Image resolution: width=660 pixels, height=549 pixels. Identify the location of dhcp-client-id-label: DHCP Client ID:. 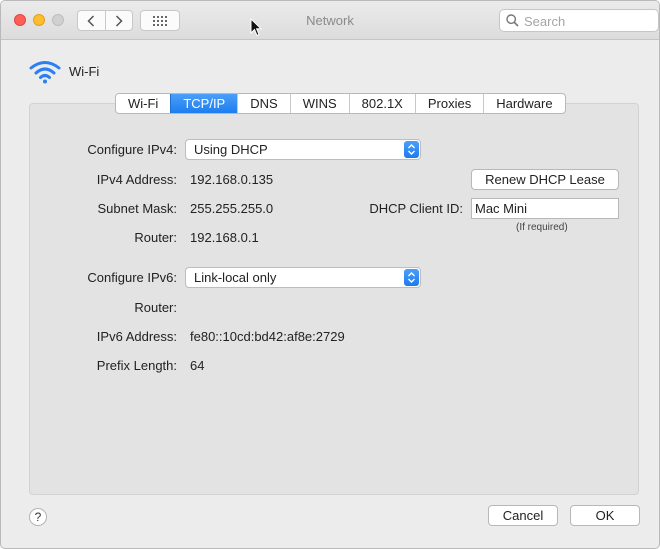
(416, 208).